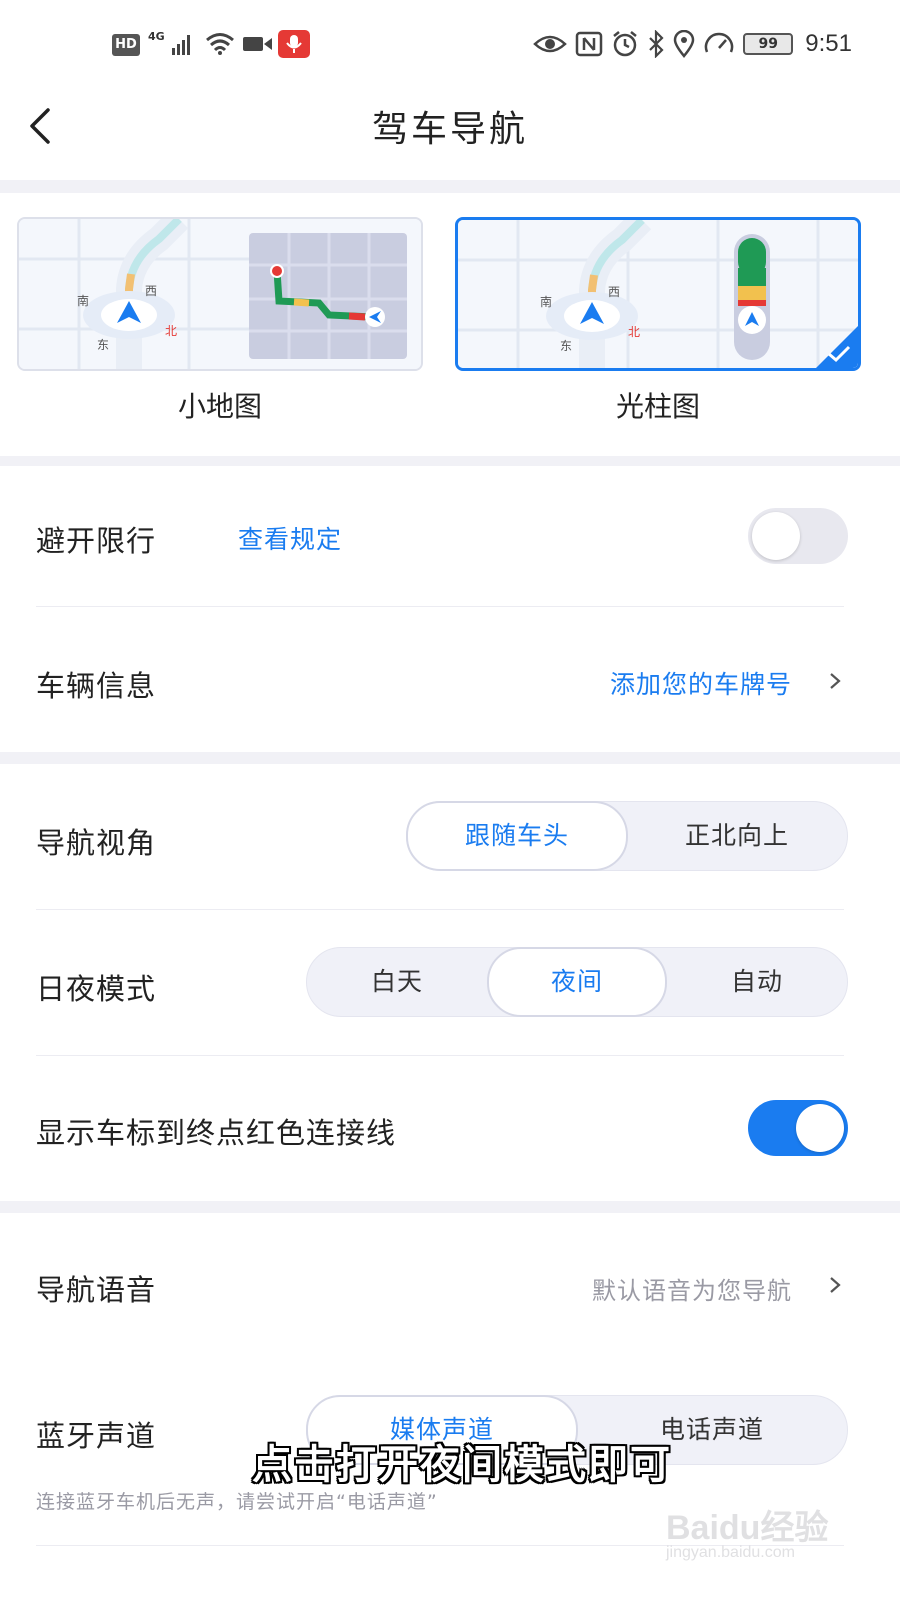 The width and height of the screenshot is (900, 1600). Describe the element at coordinates (634, 332) in the screenshot. I see `map-label-north-2: 北` at that location.